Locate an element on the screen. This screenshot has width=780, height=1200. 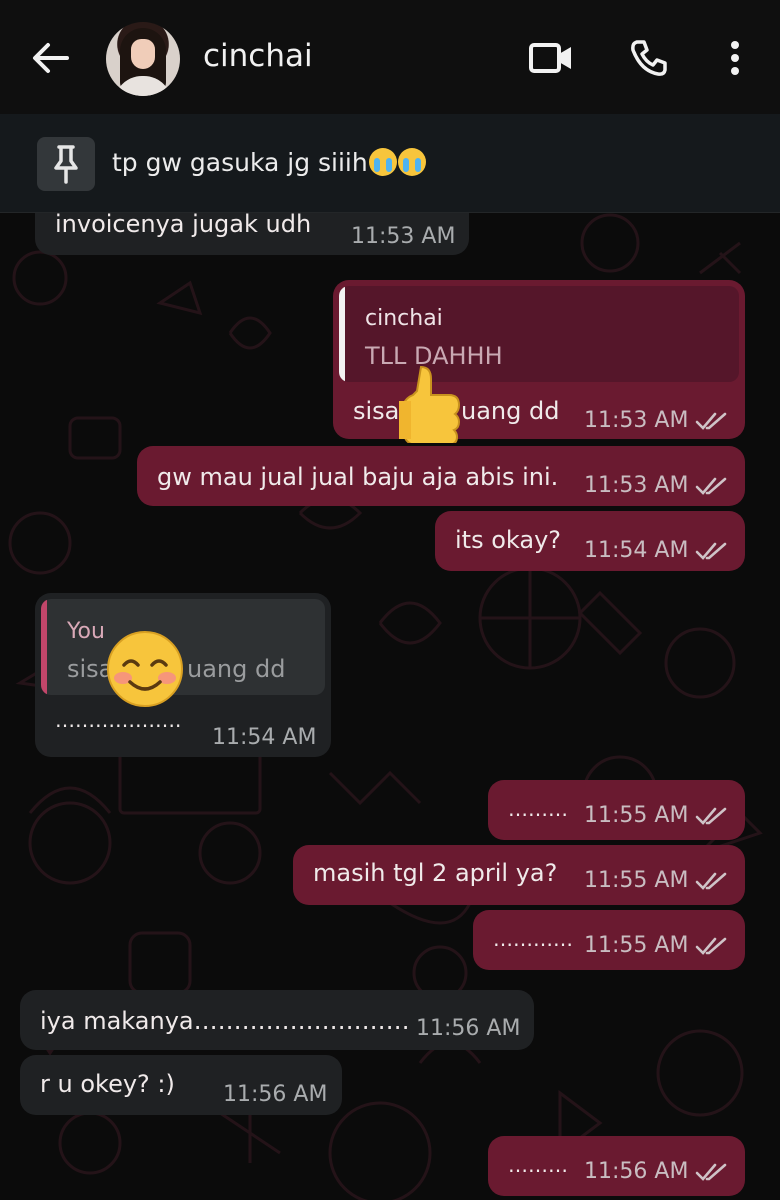
message-bubble-outgoing: ……… 11:56 AM is located at coordinates (616, 1166).